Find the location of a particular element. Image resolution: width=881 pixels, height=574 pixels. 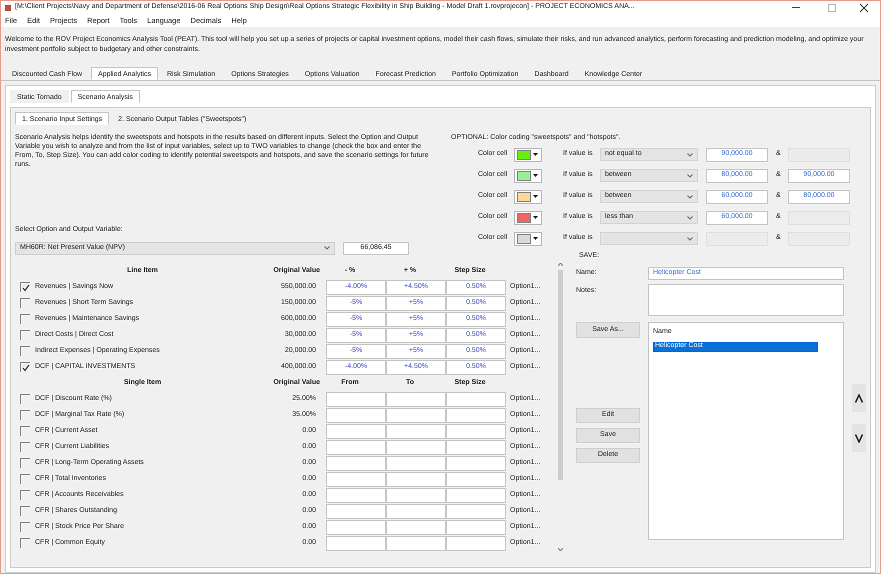

move-down-button is located at coordinates (859, 438).